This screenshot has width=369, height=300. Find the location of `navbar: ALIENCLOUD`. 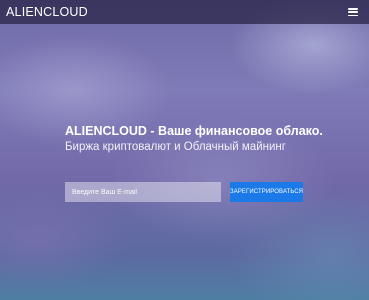

navbar: ALIENCLOUD is located at coordinates (184, 12).